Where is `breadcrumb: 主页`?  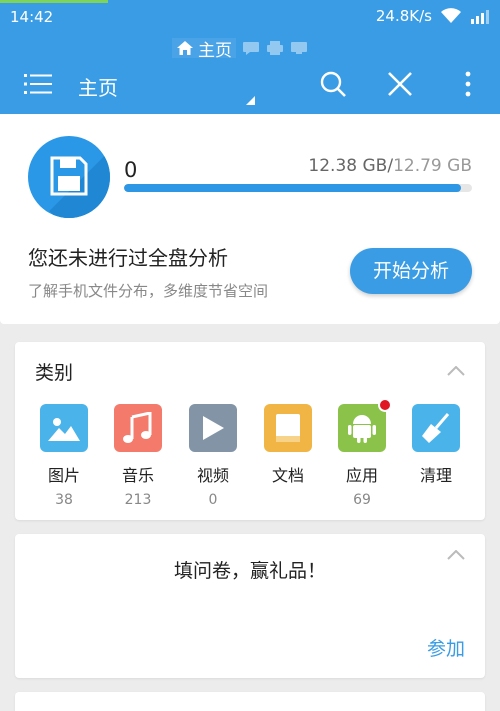
breadcrumb: 主页 is located at coordinates (240, 49).